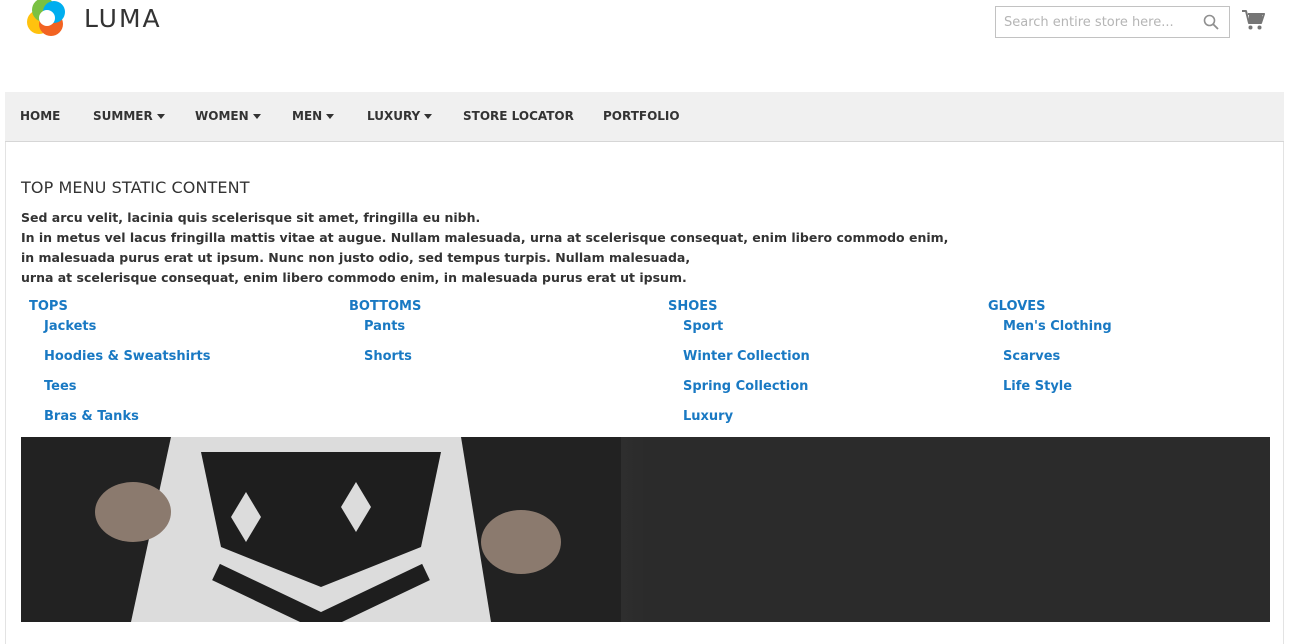 This screenshot has width=1290, height=644. I want to click on nav-item-label: PORTFOLIO, so click(641, 116).